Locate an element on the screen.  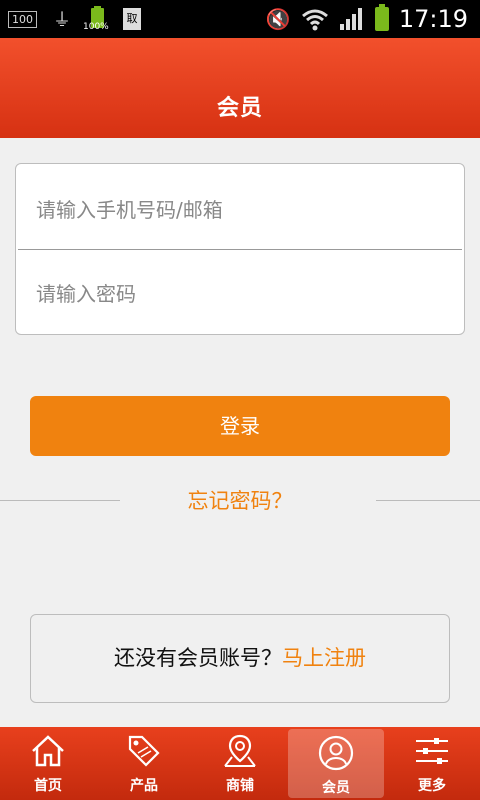
divider-right is located at coordinates (428, 500).